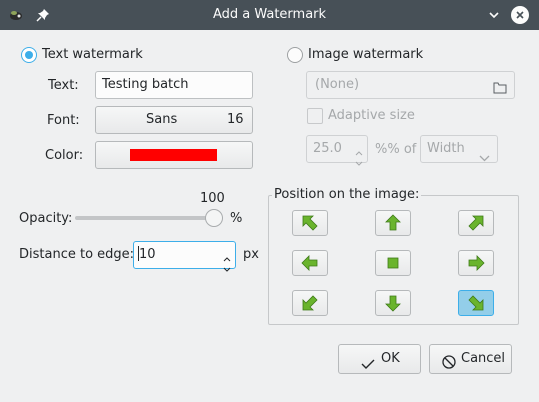 The width and height of the screenshot is (539, 402). I want to click on dimension-value: Width, so click(446, 148).